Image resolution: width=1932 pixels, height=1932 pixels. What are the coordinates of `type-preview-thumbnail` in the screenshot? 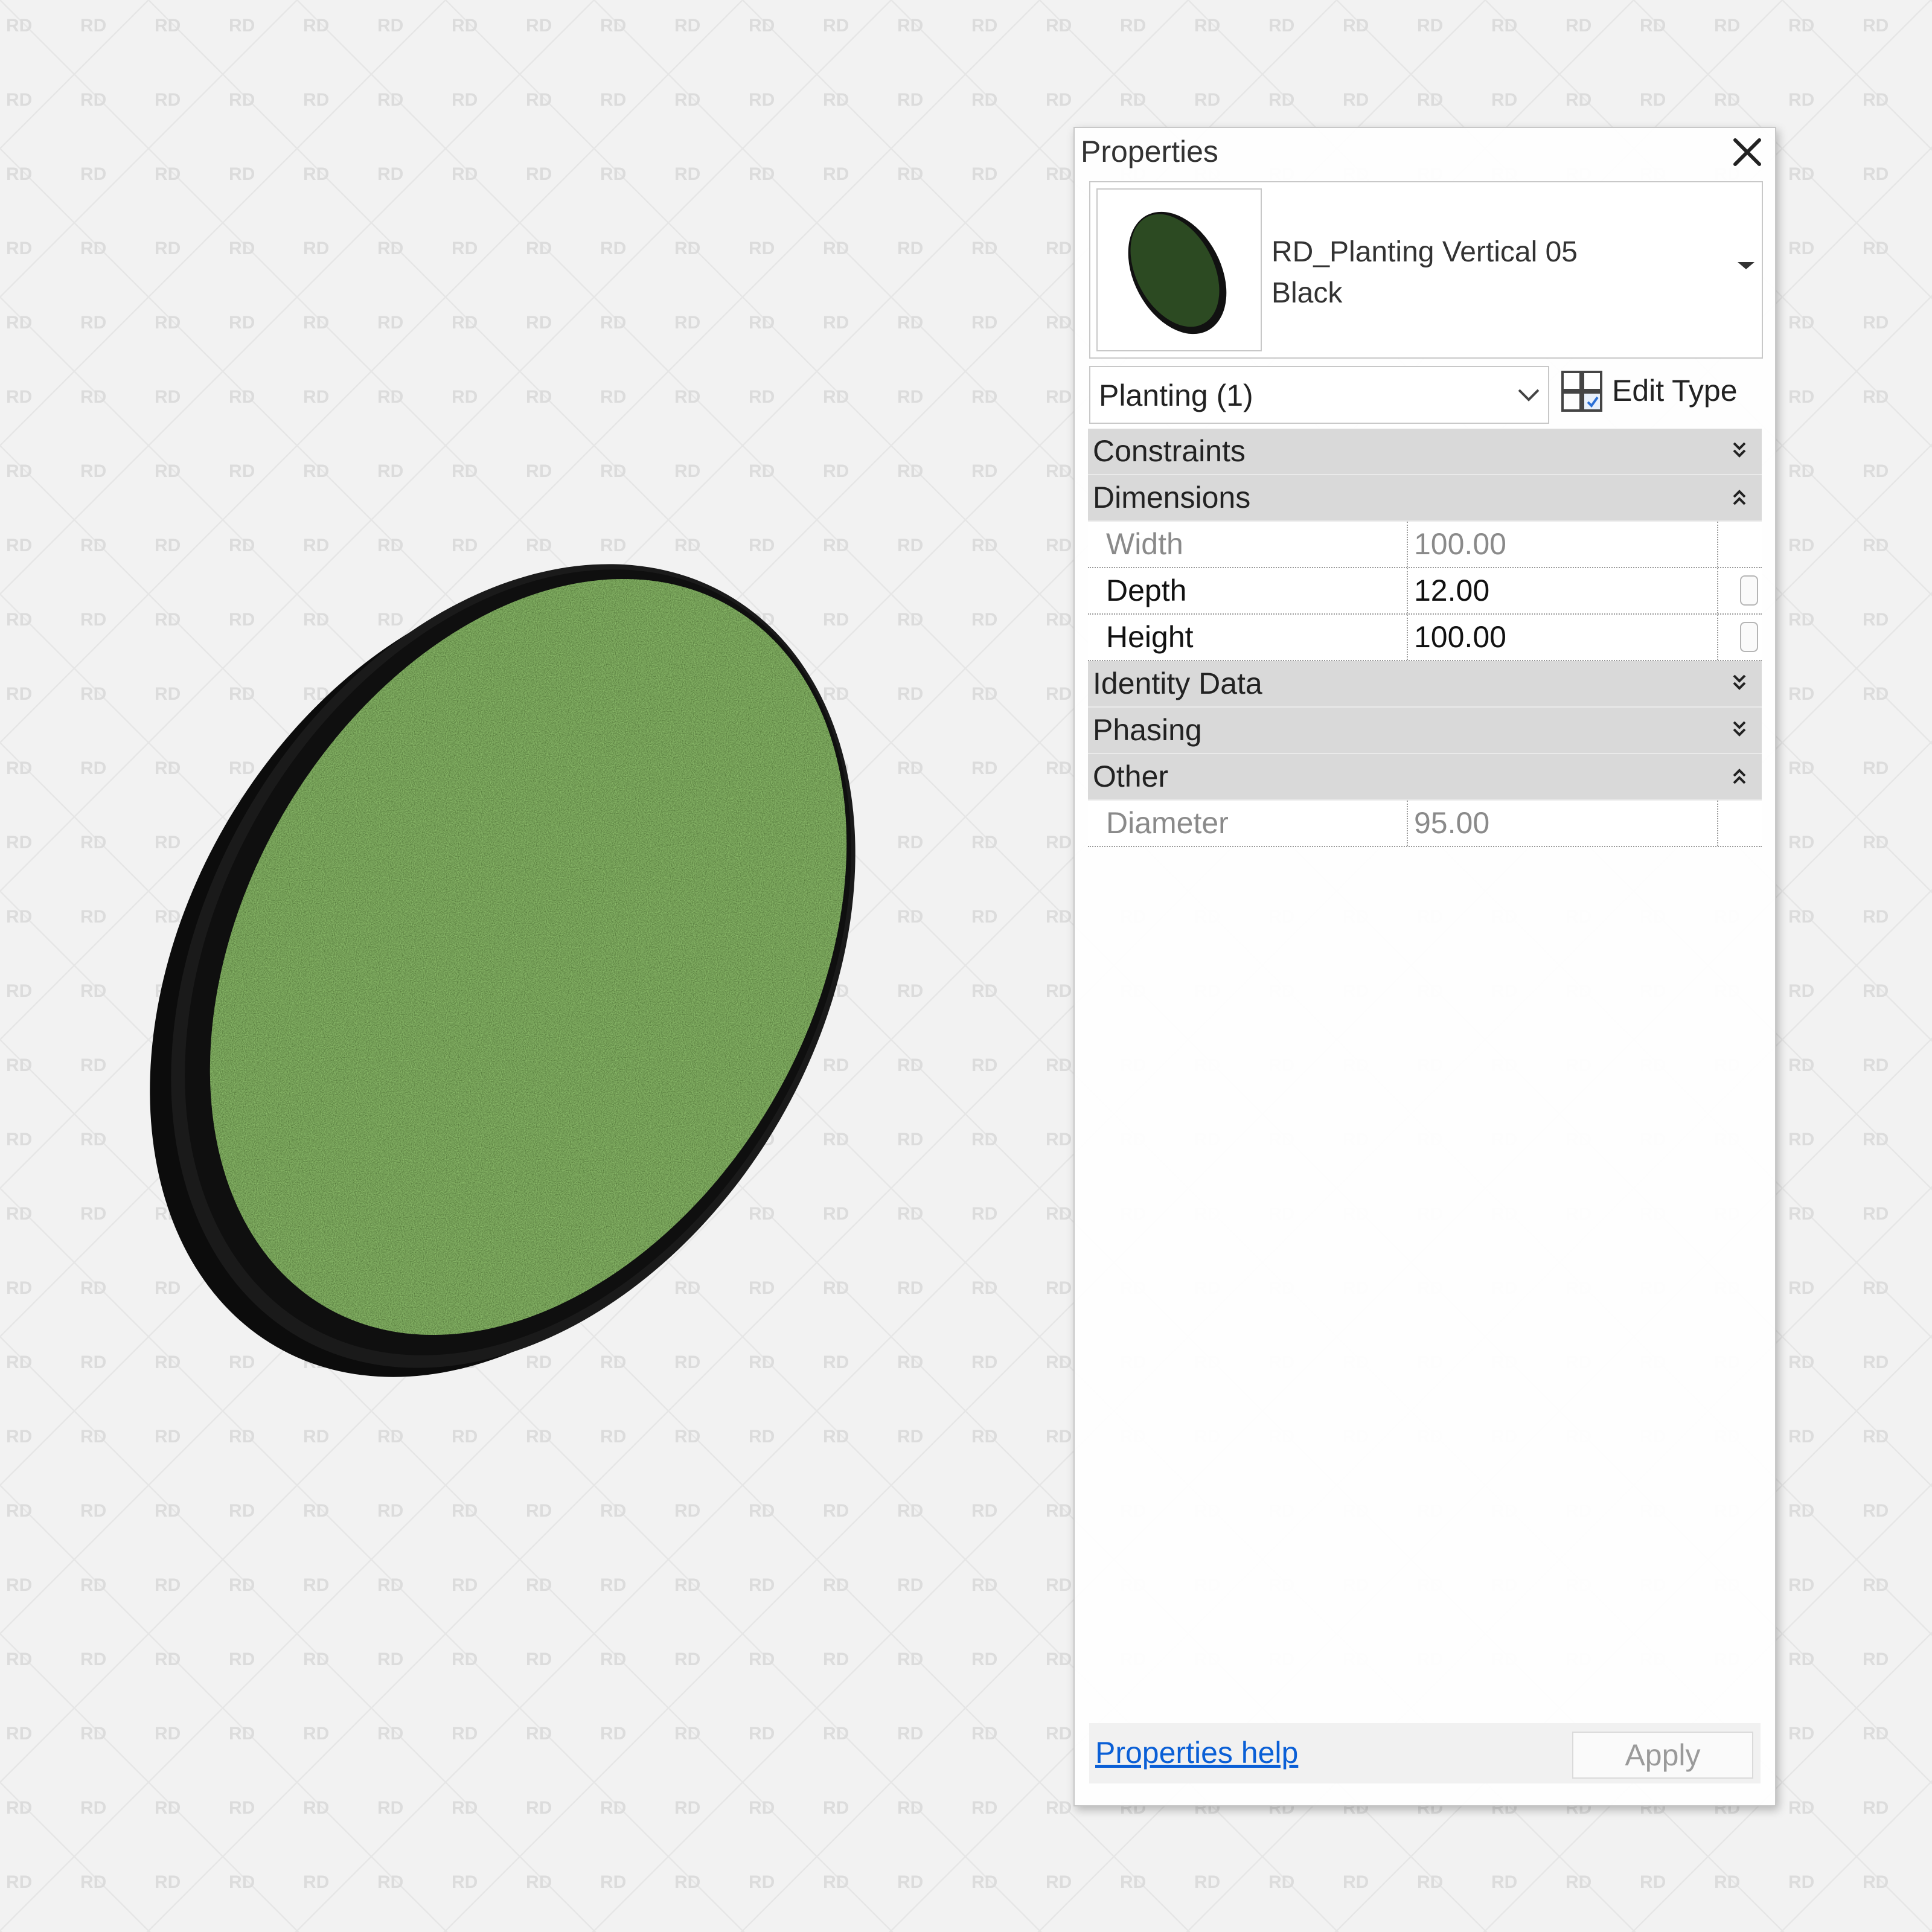 It's located at (1179, 269).